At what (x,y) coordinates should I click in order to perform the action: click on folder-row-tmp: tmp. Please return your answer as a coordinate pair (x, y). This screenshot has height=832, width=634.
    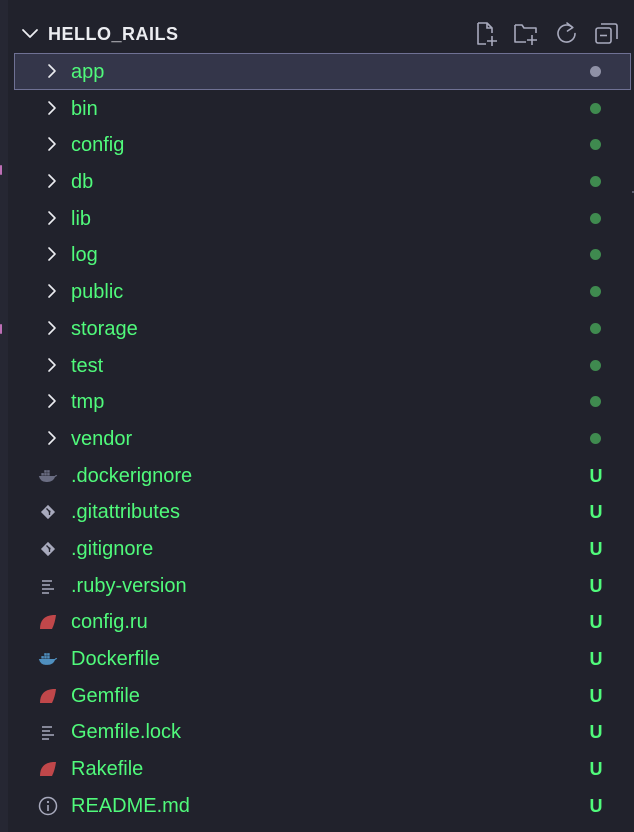
    Looking at the image, I should click on (322, 401).